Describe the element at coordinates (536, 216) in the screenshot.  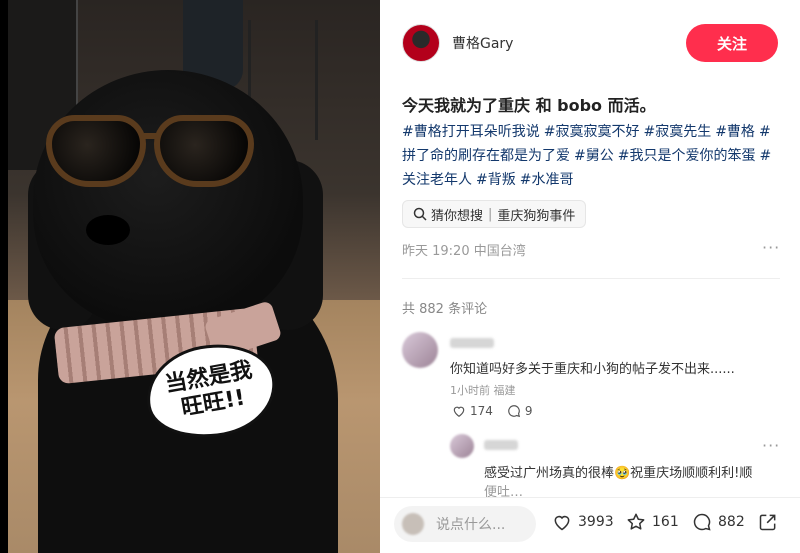
I see `guess-query: 重庆狗狗事件` at that location.